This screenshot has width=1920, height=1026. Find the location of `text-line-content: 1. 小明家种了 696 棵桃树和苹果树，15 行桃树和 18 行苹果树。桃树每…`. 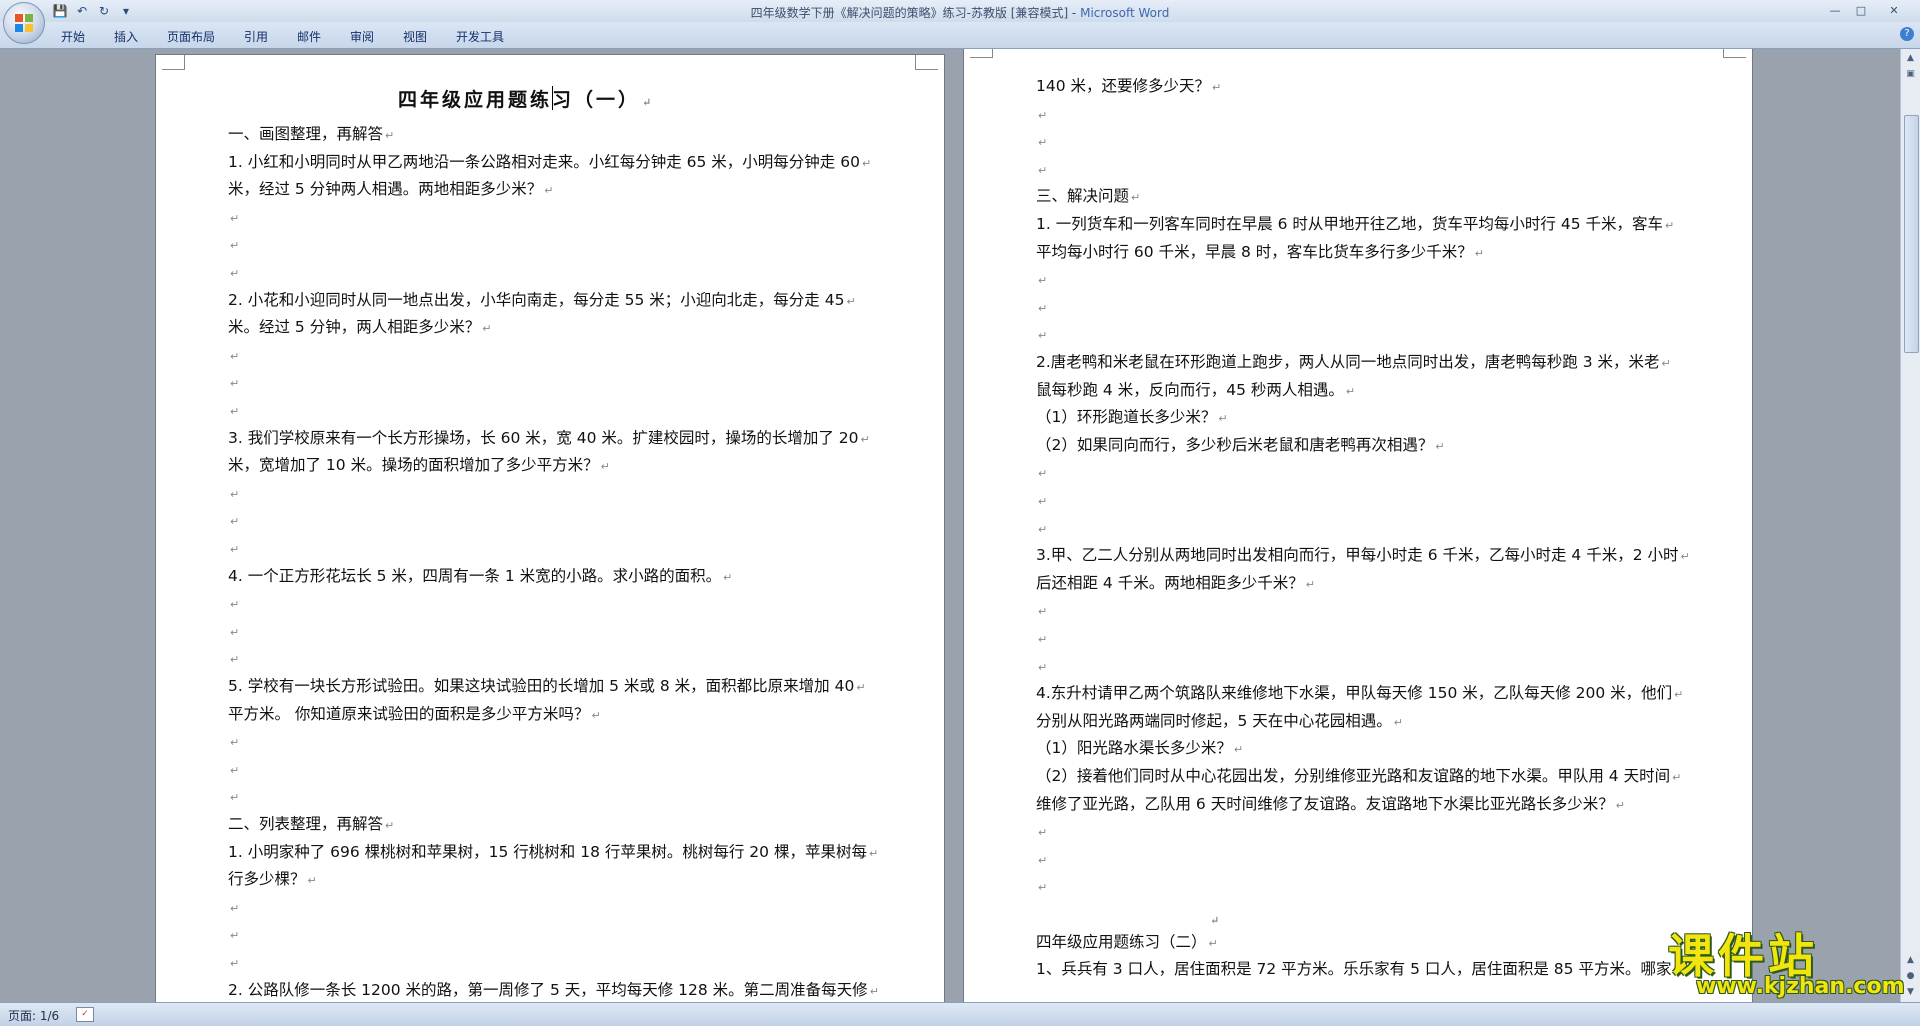

text-line-content: 1. 小明家种了 696 棵桃树和苹果树，15 行桃树和 18 行苹果树。桃树每… is located at coordinates (547, 851).